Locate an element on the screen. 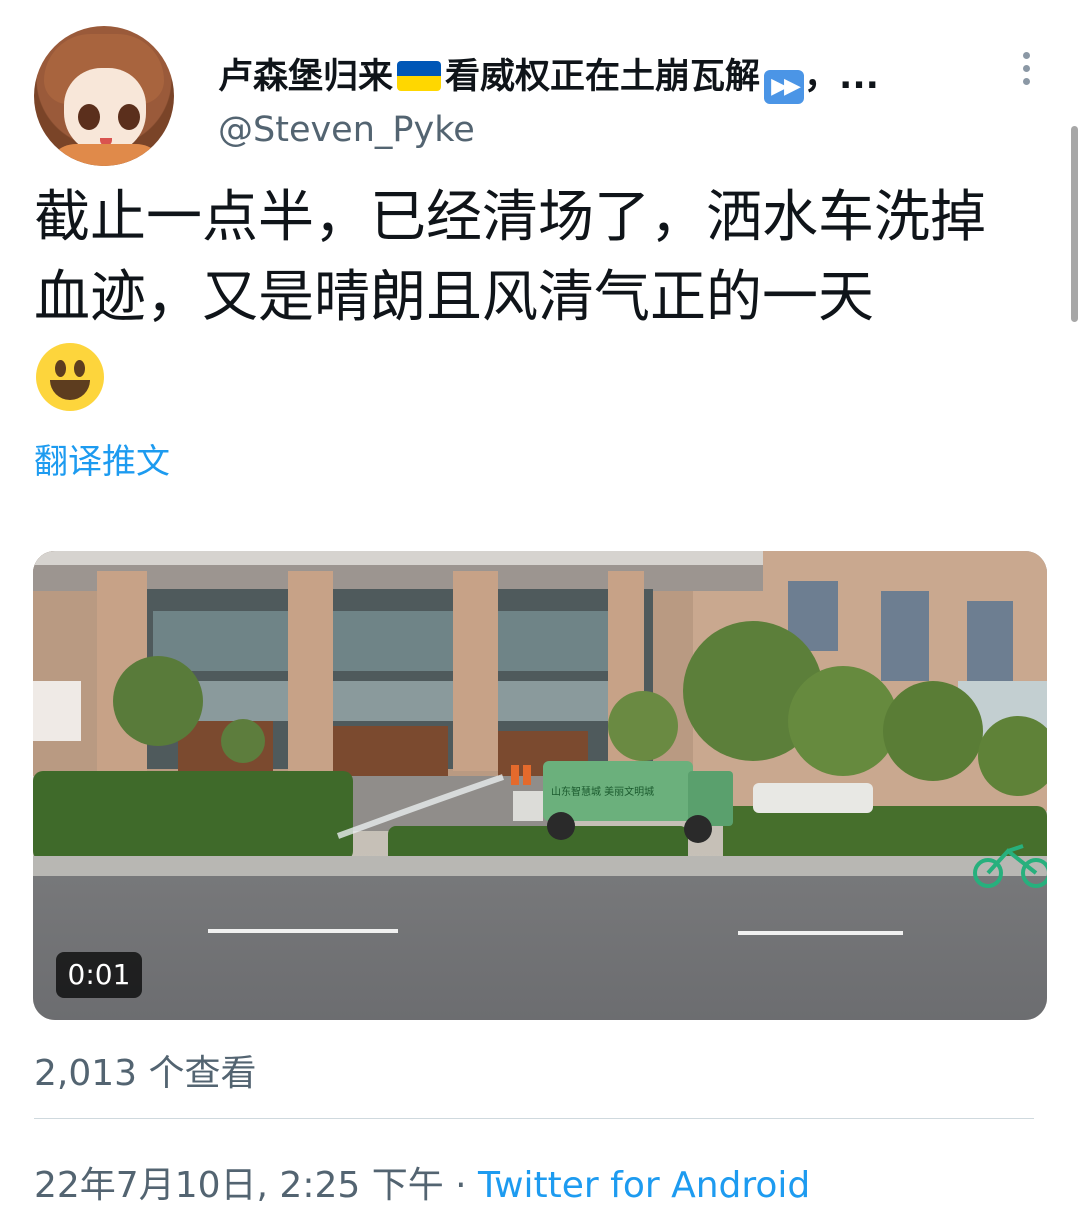  tweet-text: 截止一点半，已经清场了，洒水车洗掉血迹，又是晴朗且风清气正的一天 is located at coordinates (510, 257).